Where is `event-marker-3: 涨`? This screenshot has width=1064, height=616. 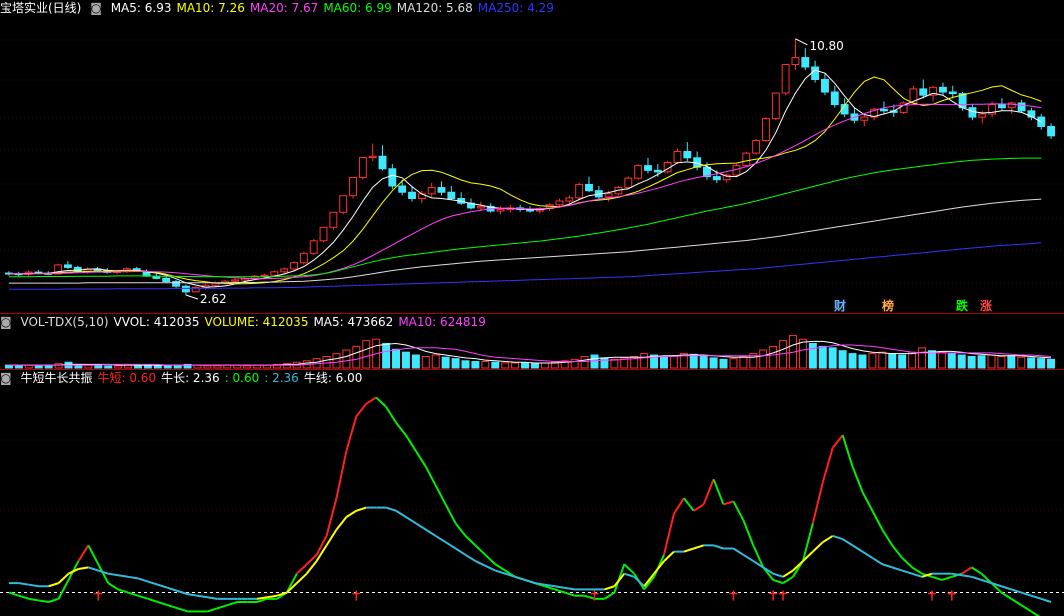 event-marker-3: 涨 is located at coordinates (986, 305).